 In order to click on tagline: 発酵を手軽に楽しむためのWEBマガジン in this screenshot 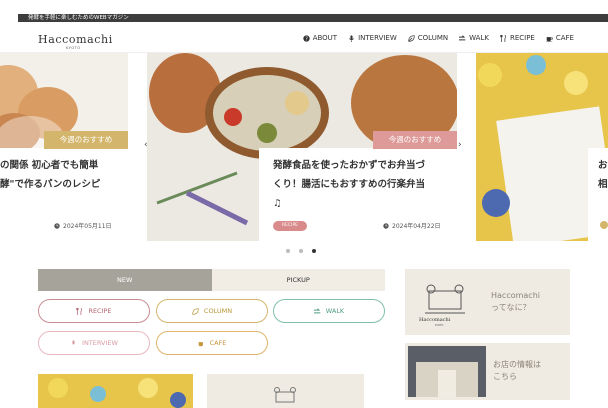, I will do `click(78, 18)`.